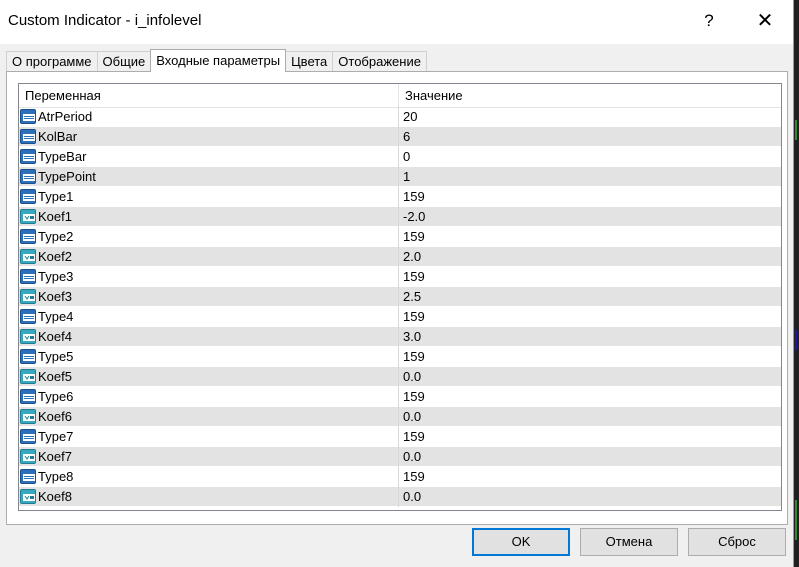 This screenshot has height=567, width=799. I want to click on table-row: Type8 159, so click(400, 477).